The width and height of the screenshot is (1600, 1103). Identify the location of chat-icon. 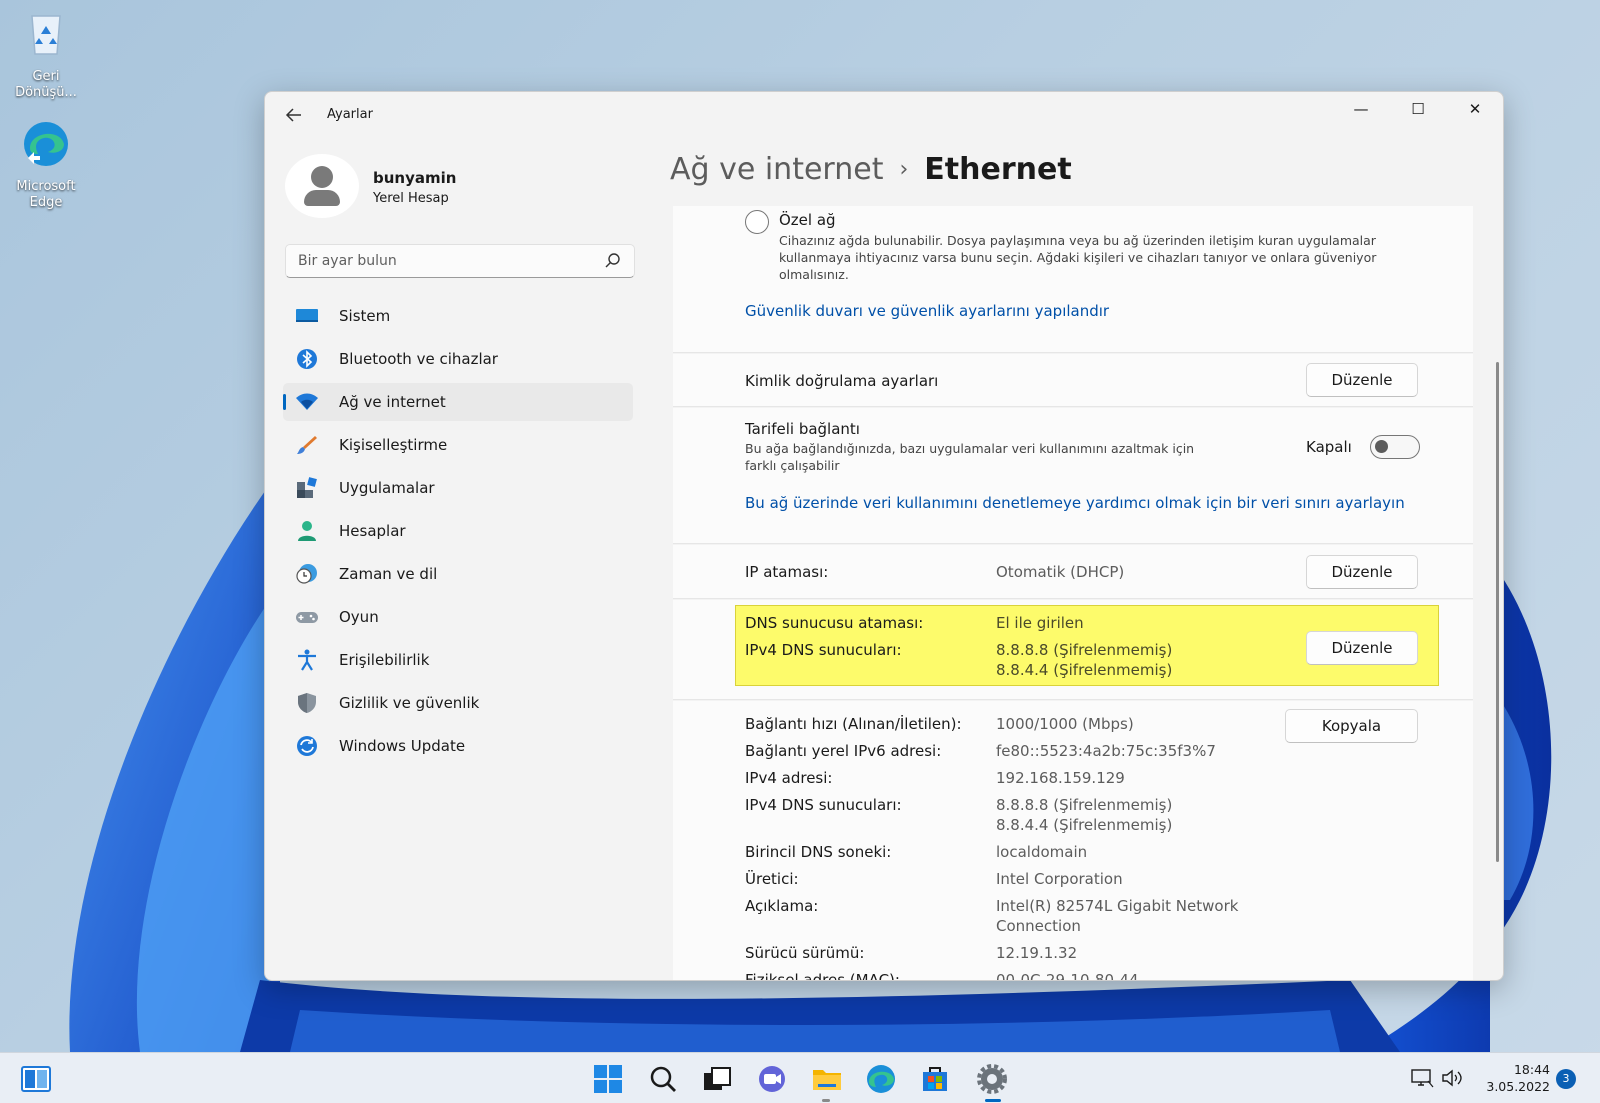
(772, 1079).